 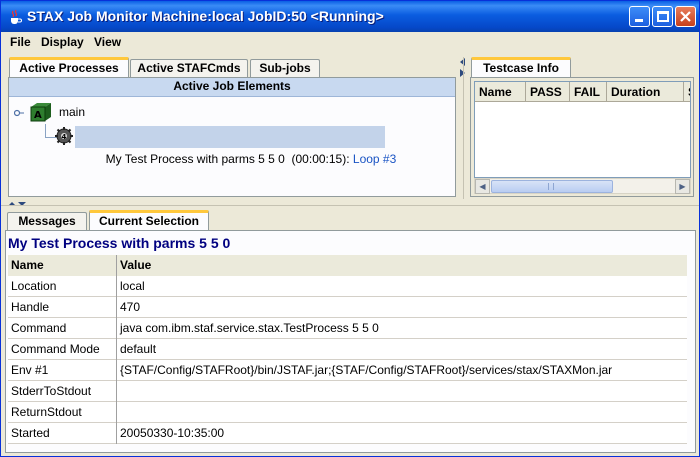 I want to click on tab-sub-jobs: Sub-jobs, so click(x=285, y=68).